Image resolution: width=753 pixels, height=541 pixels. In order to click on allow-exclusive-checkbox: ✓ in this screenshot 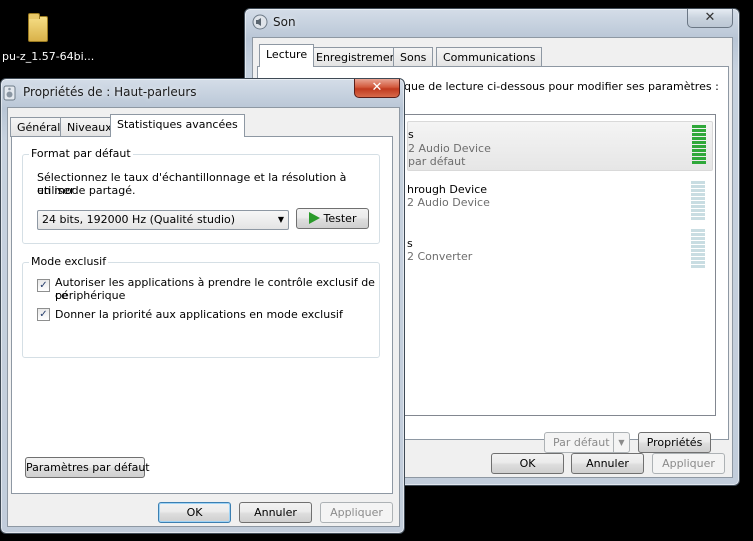, I will do `click(43, 285)`.